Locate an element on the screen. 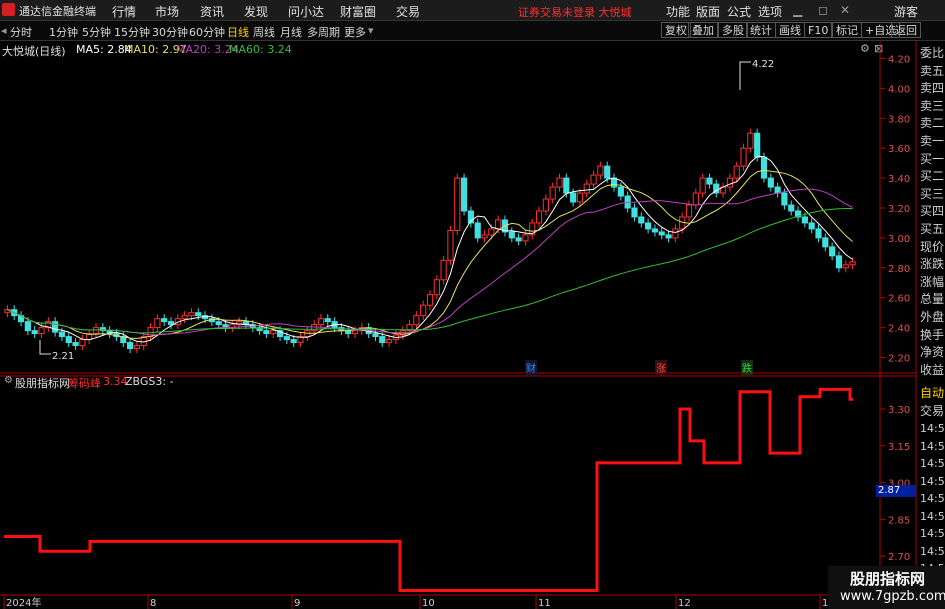 Image resolution: width=945 pixels, height=609 pixels. watermark-box: 股朋指标网 www.7gpzb.com is located at coordinates (886, 587).